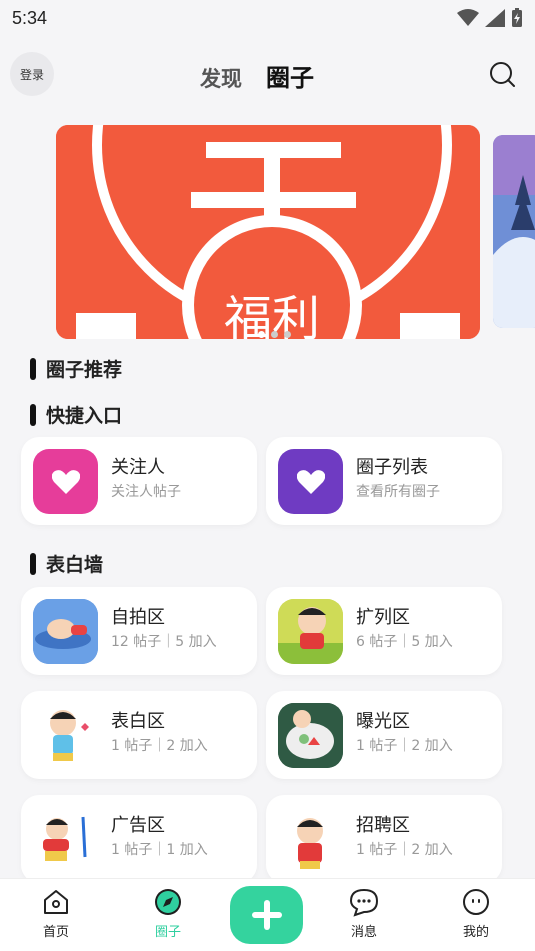 The width and height of the screenshot is (535, 951). What do you see at coordinates (383, 721) in the screenshot?
I see `wall-item-title: 曝光区` at bounding box center [383, 721].